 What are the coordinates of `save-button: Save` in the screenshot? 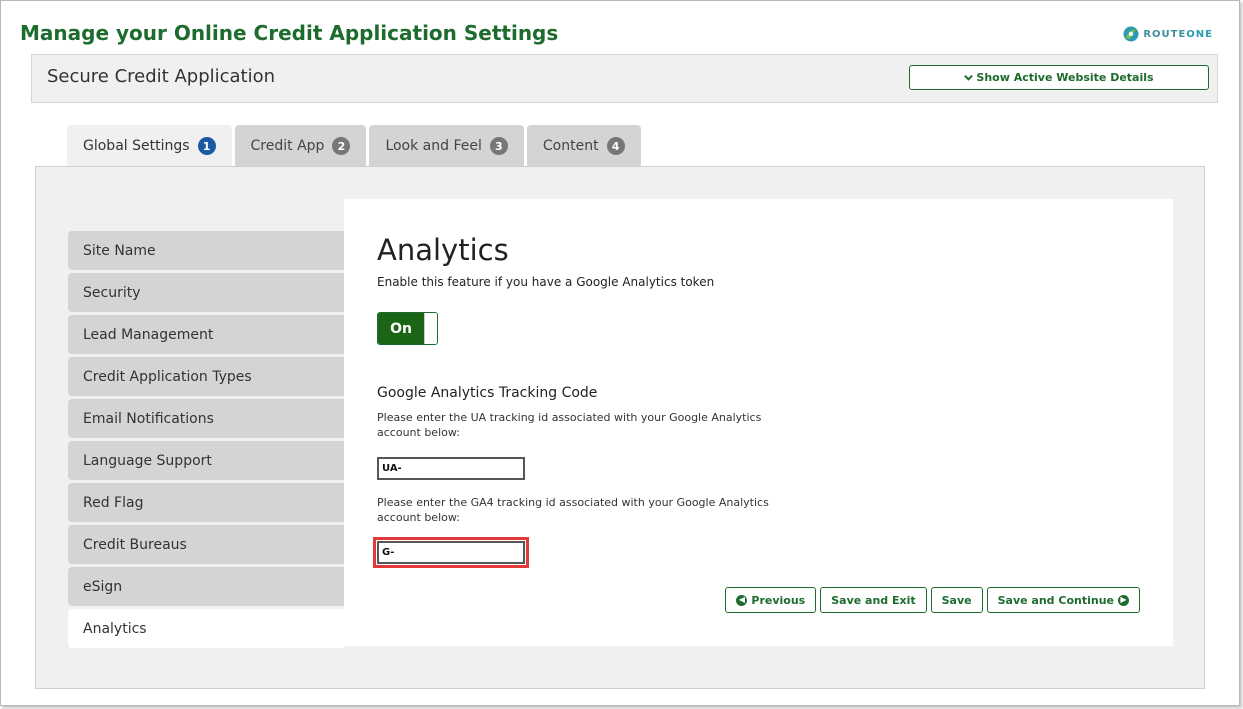 It's located at (956, 600).